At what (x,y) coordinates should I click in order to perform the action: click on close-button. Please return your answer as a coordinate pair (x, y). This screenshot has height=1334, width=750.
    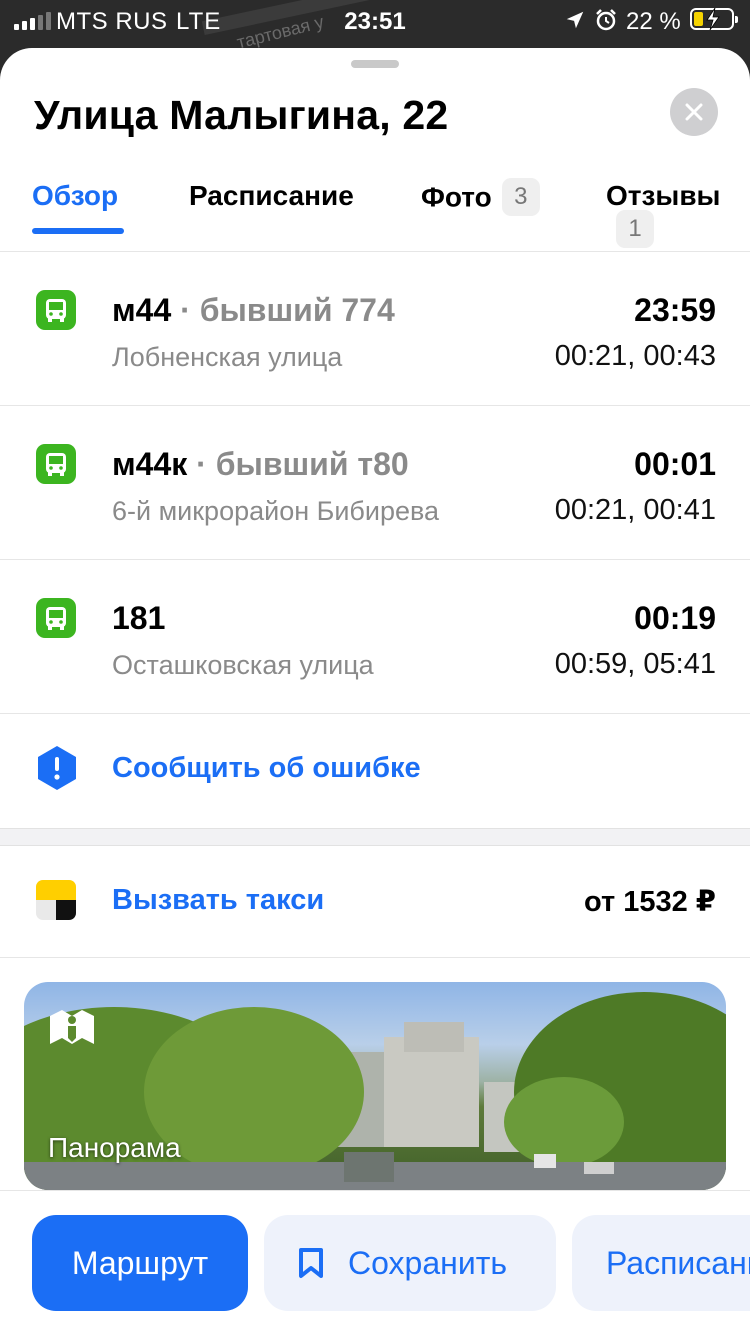
    Looking at the image, I should click on (694, 112).